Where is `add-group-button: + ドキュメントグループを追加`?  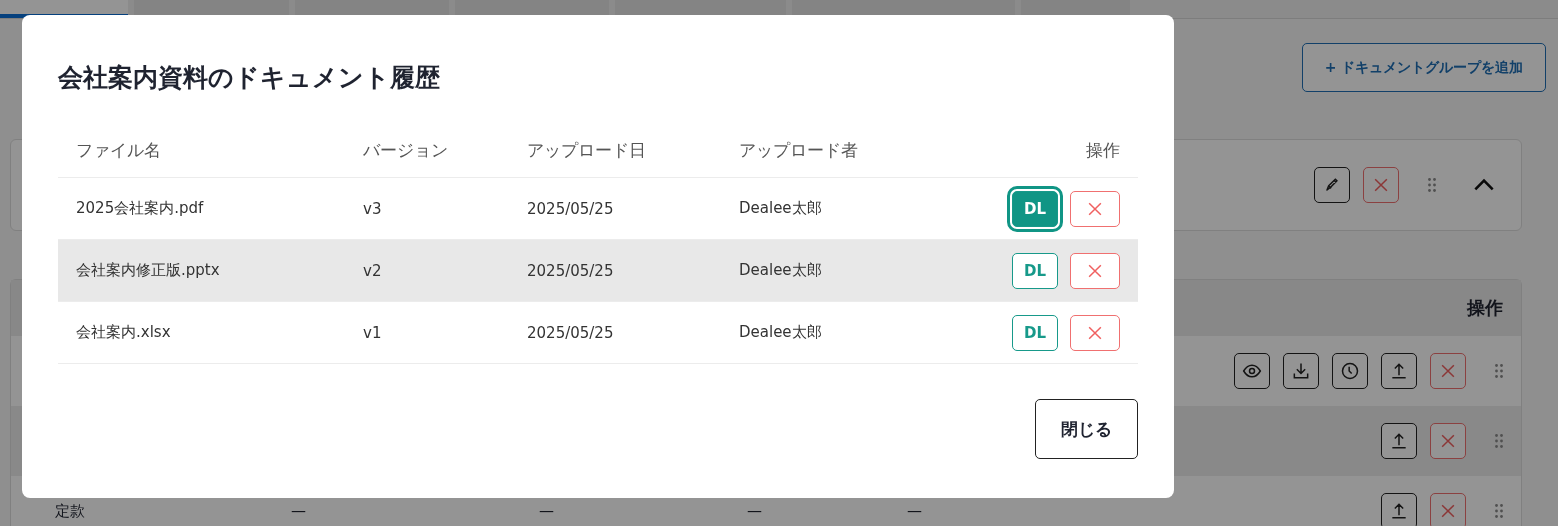
add-group-button: + ドキュメントグループを追加 is located at coordinates (1424, 67).